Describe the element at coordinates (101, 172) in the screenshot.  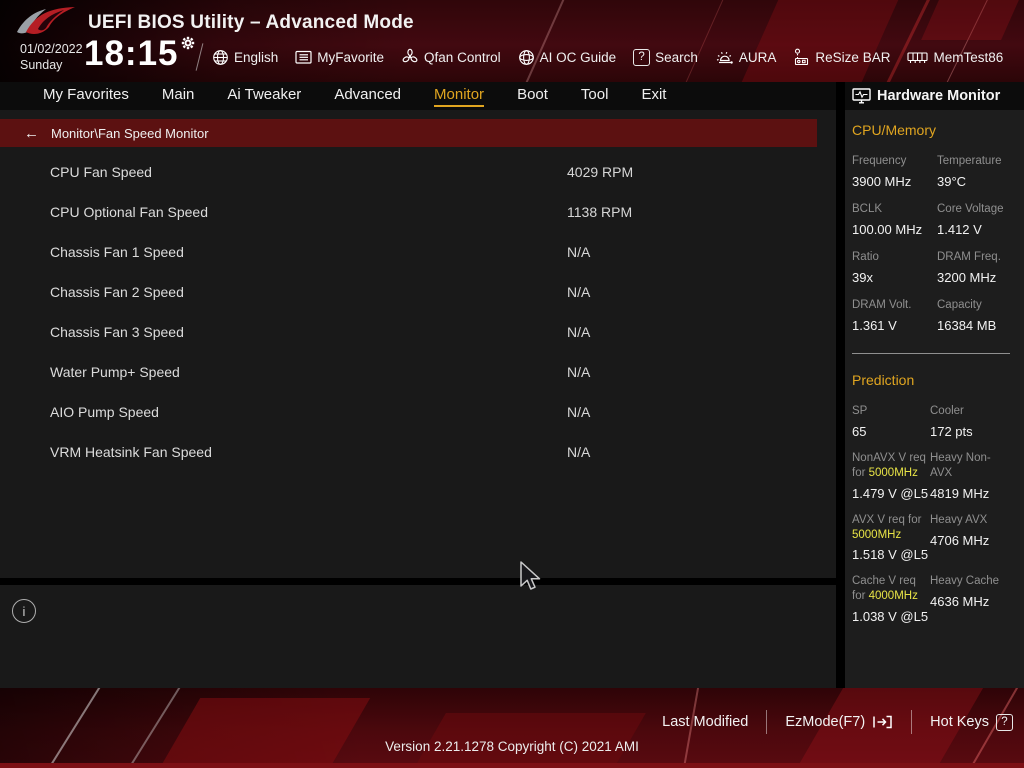
I see `fan-label: CPU Fan Speed` at that location.